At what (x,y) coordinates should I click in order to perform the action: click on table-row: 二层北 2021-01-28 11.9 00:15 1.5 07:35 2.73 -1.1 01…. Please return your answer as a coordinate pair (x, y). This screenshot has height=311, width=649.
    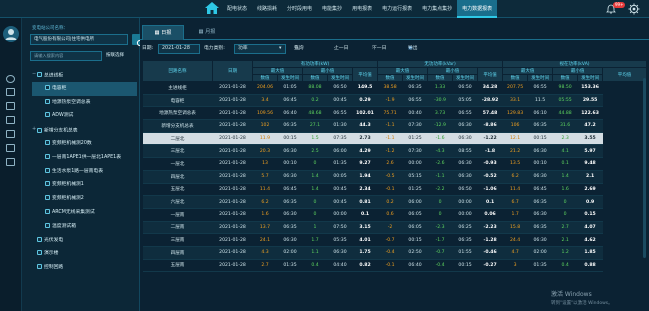
    Looking at the image, I should click on (394, 139).